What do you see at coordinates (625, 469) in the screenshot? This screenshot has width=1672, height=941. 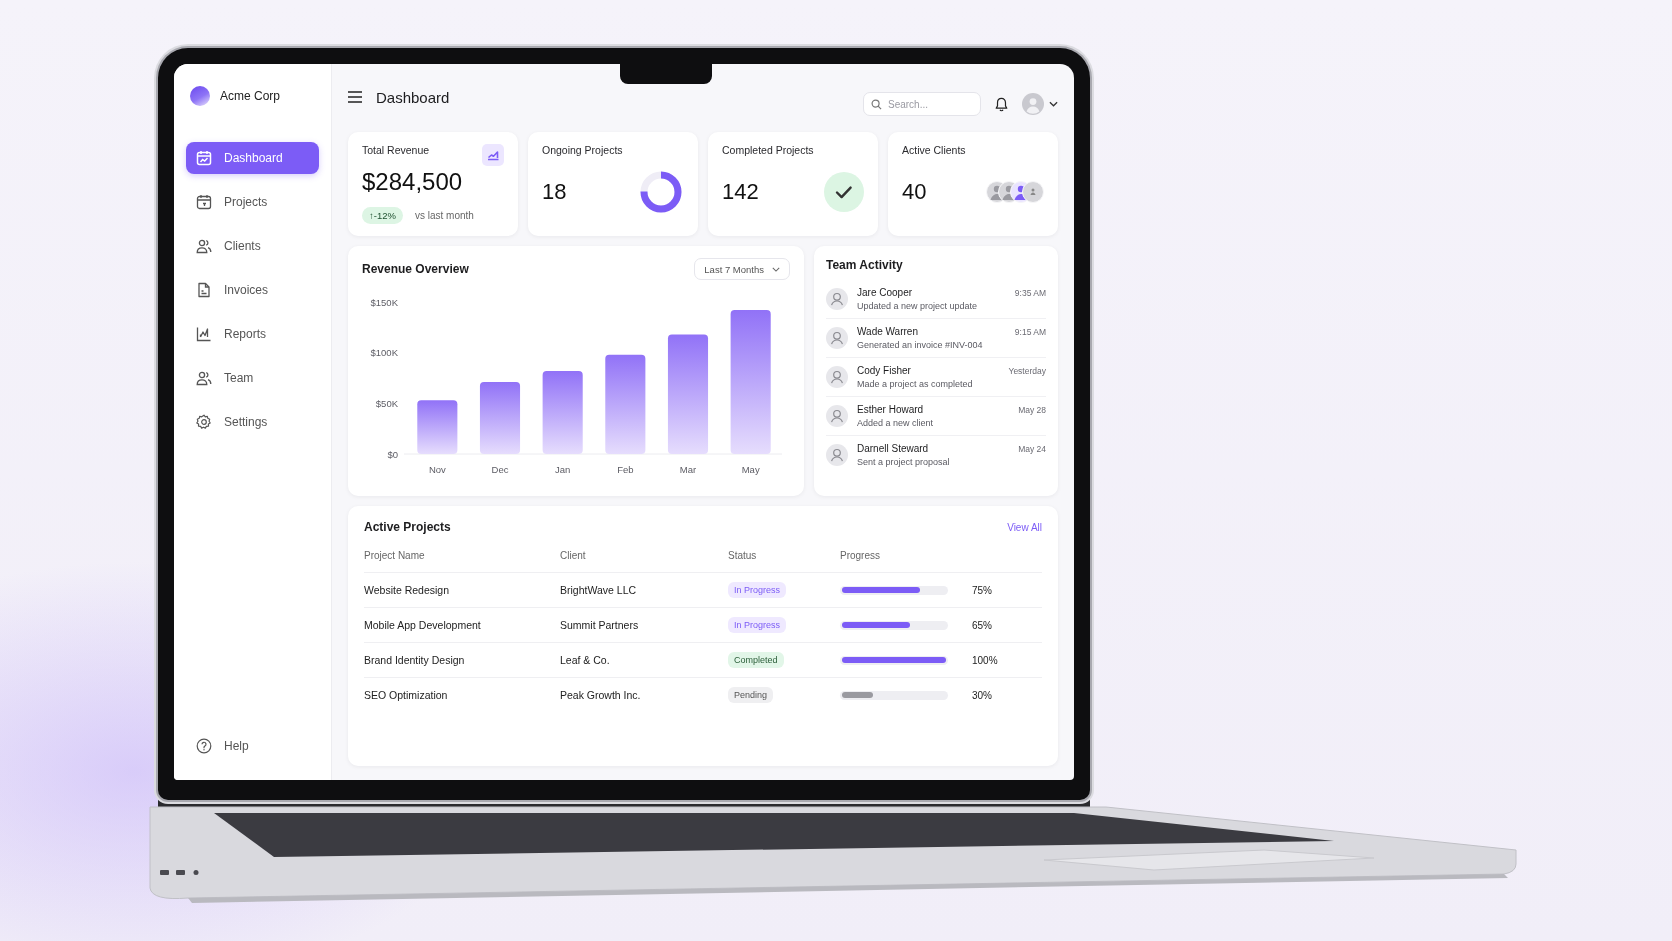 I see `x-axis-label: Feb` at bounding box center [625, 469].